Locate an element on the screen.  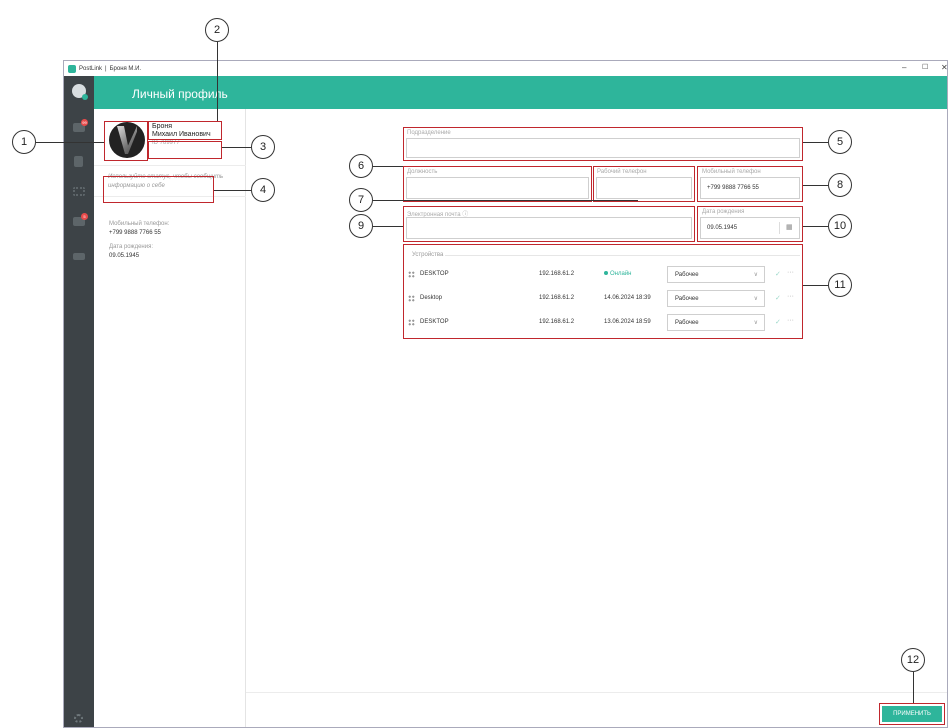
callout-10: 10 is located at coordinates (840, 226).